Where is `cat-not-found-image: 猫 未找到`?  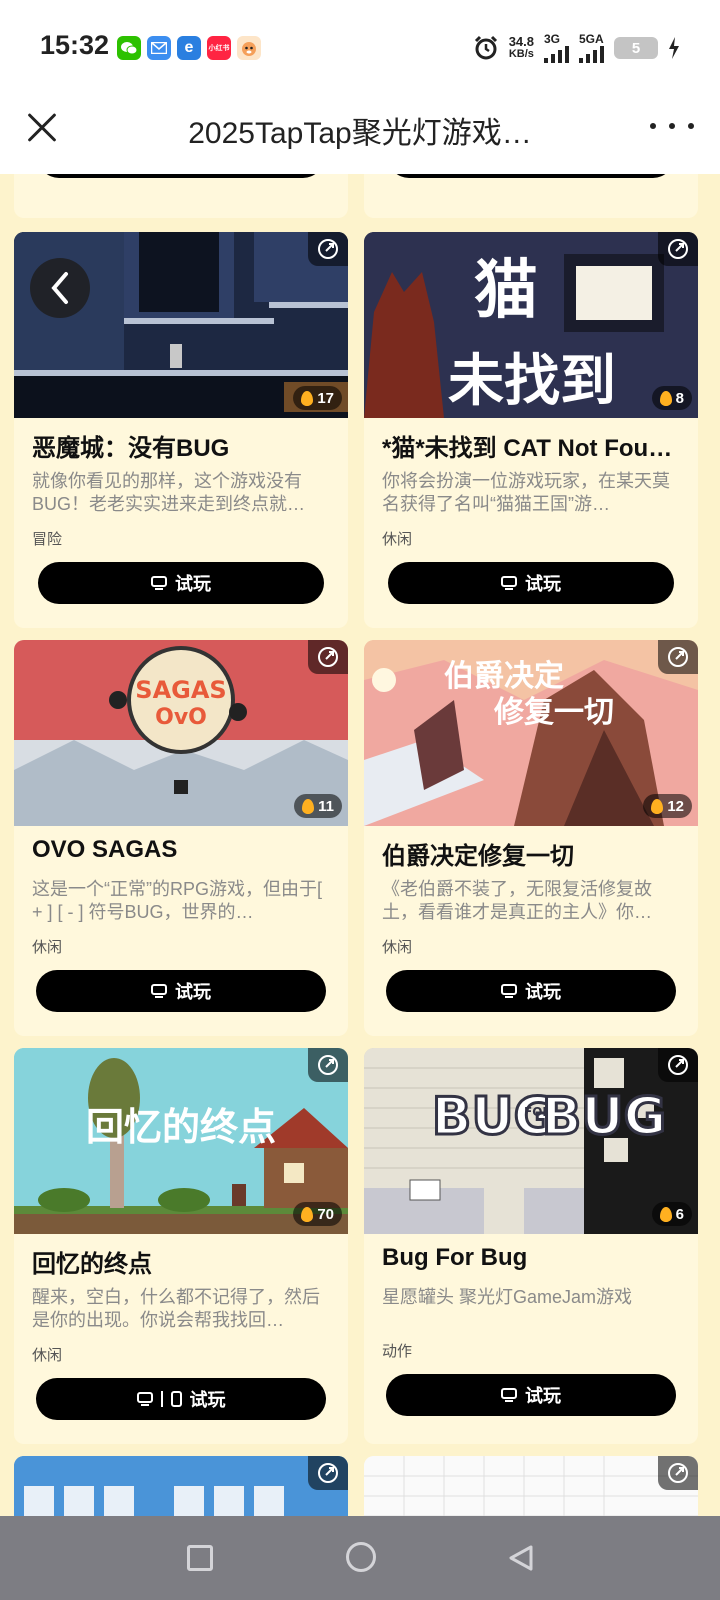
cat-not-found-image: 猫 未找到 is located at coordinates (531, 325).